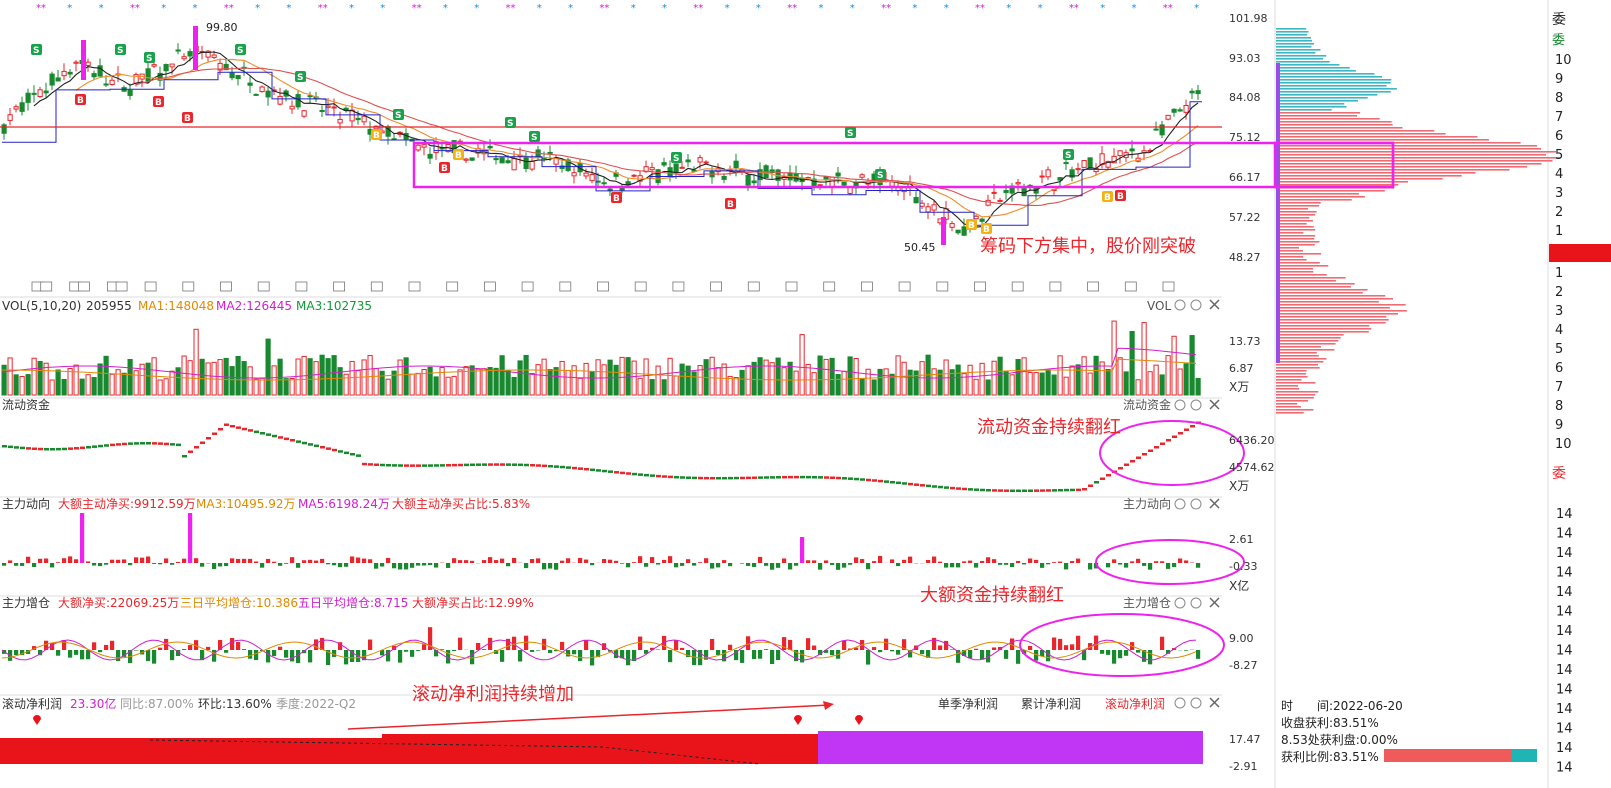  Describe the element at coordinates (1239, 585) in the screenshot. I see `mf-unit: X亿` at that location.